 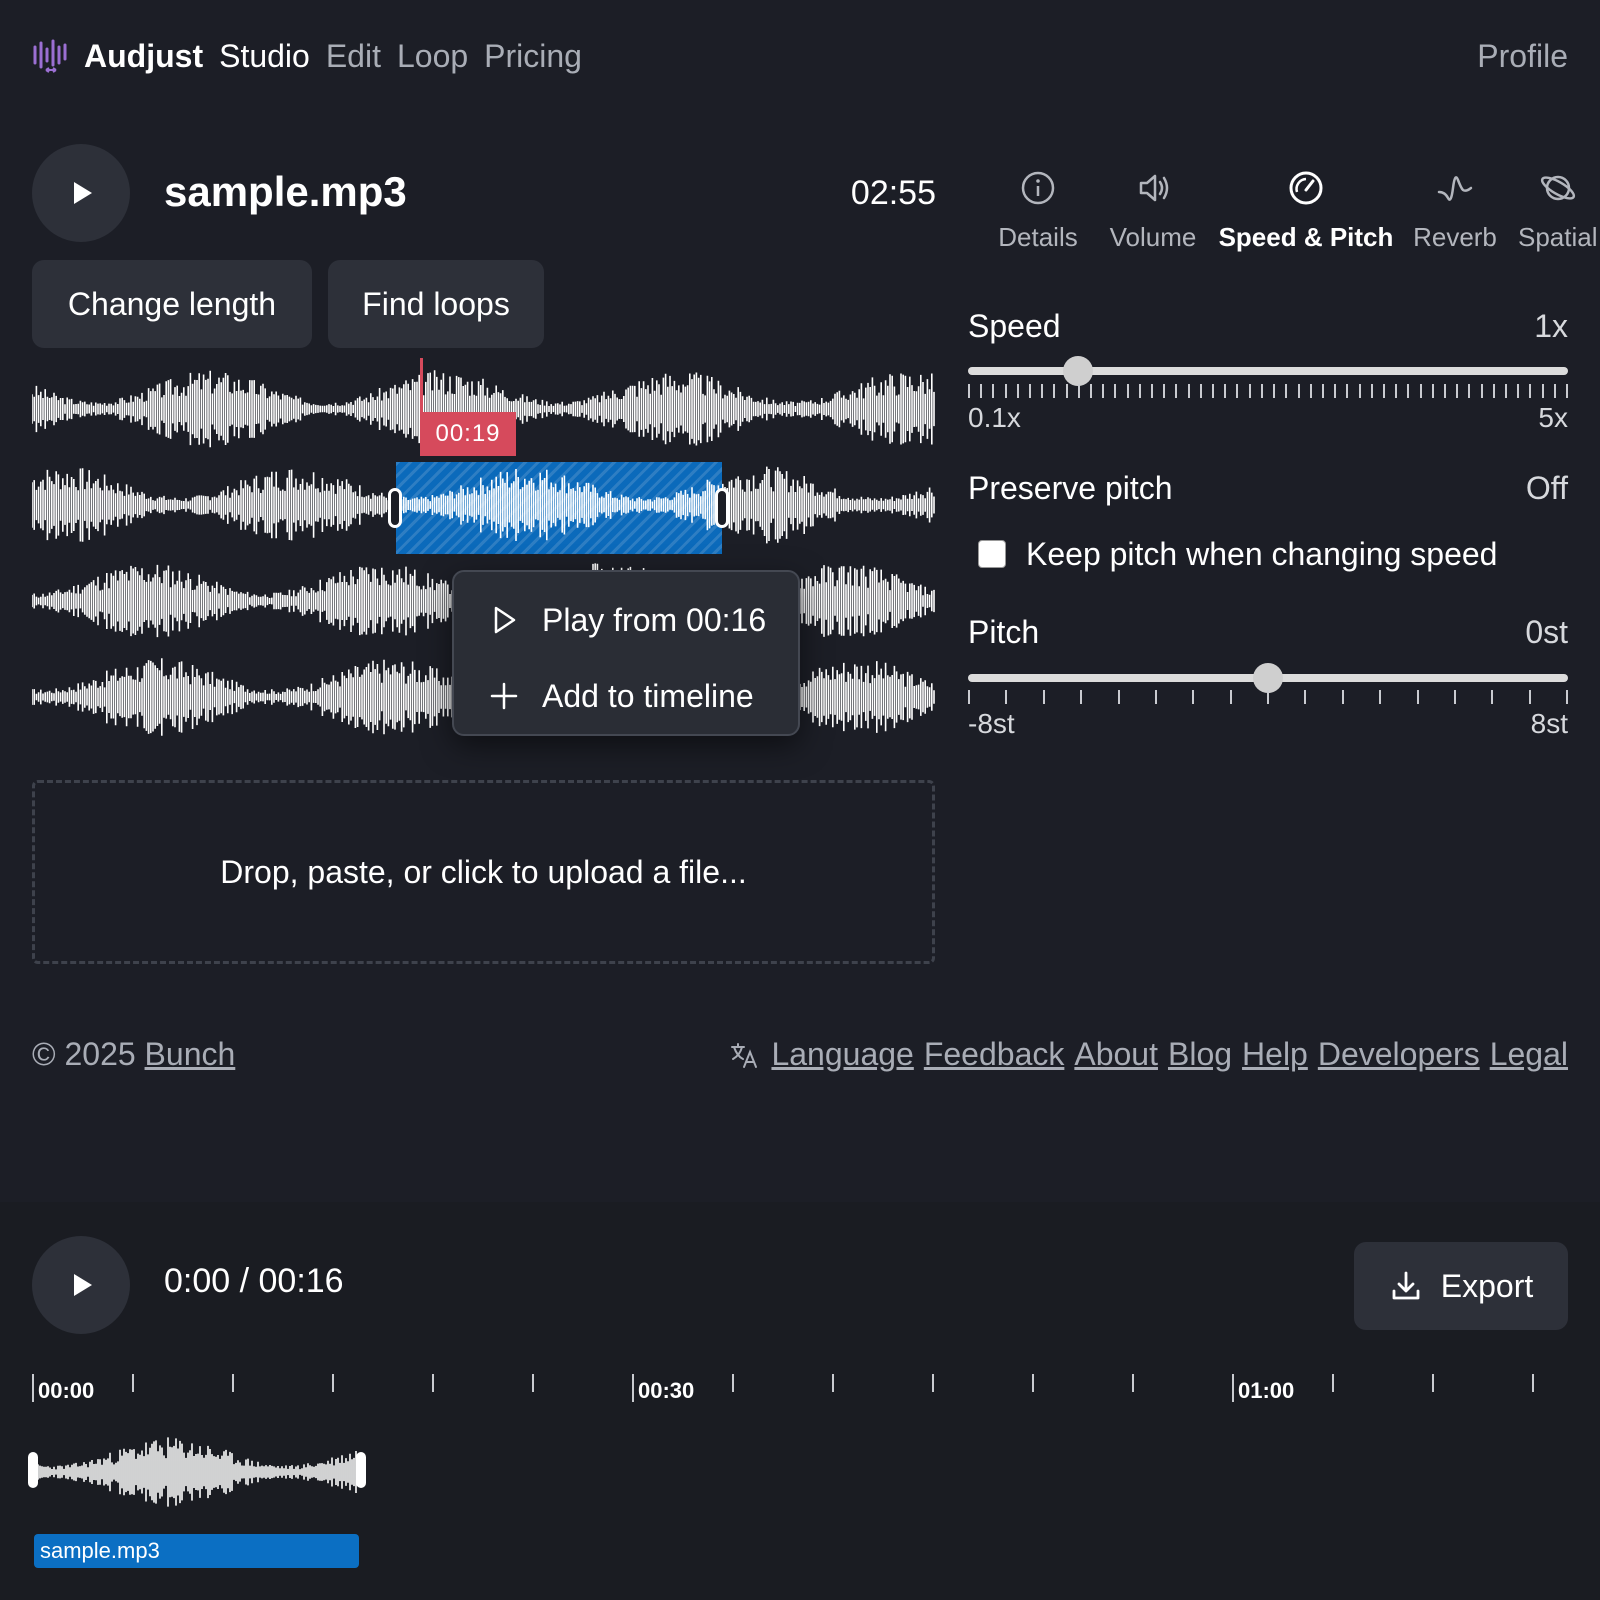 What do you see at coordinates (1551, 326) in the screenshot?
I see `speed-value: 1x` at bounding box center [1551, 326].